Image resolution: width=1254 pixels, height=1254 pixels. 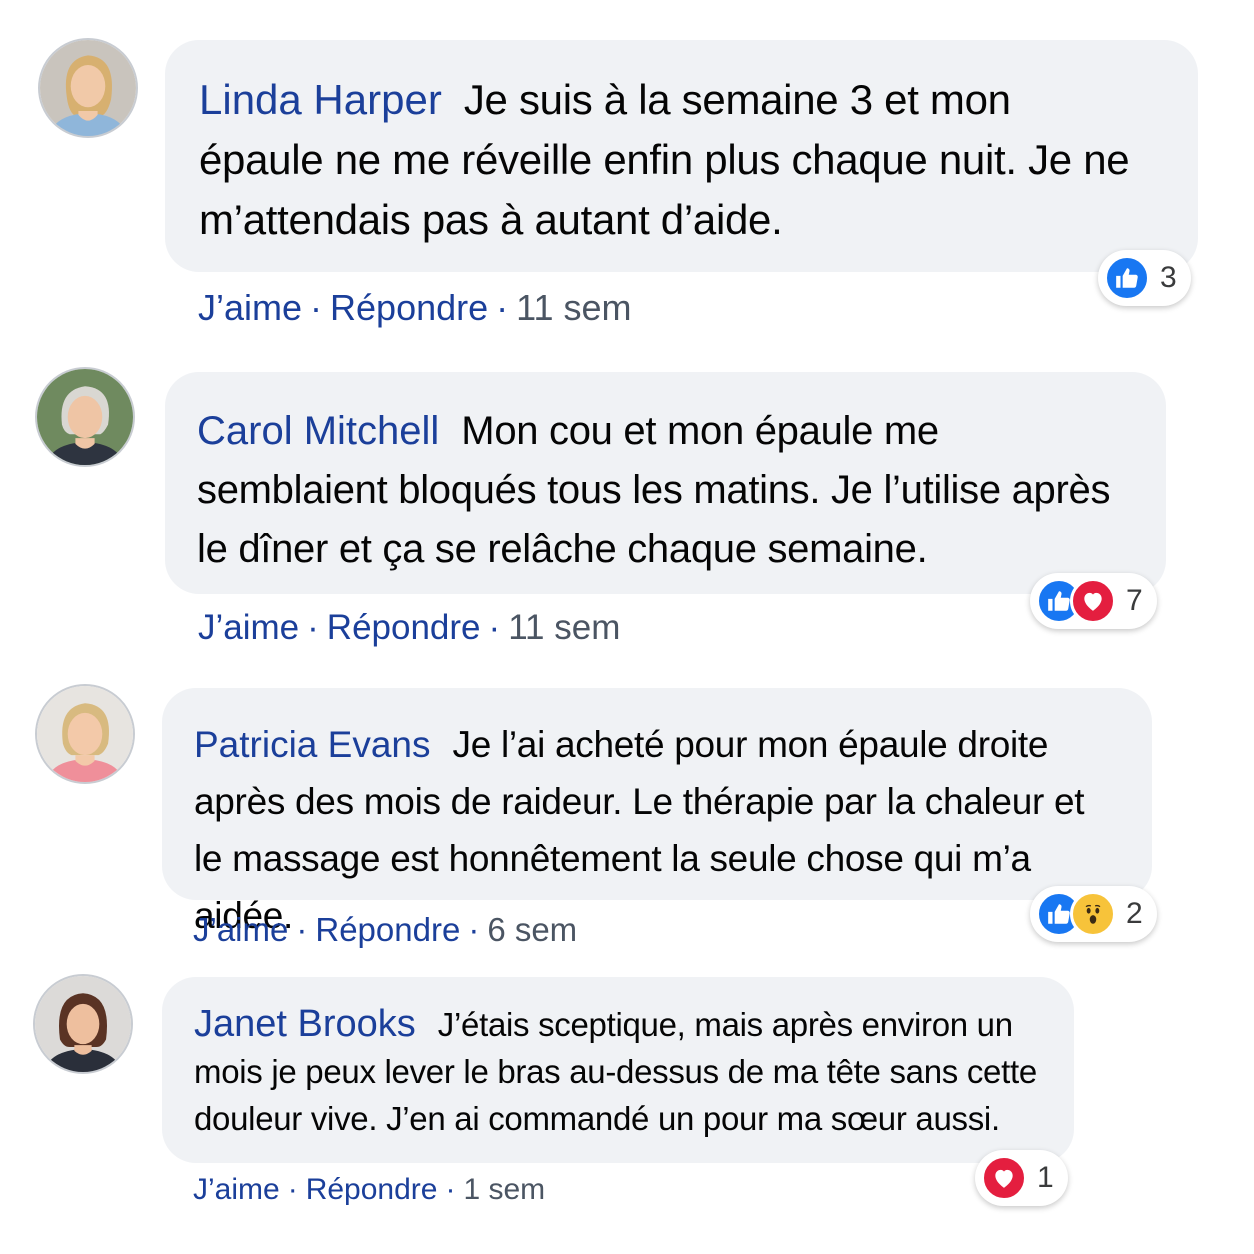 What do you see at coordinates (1134, 913) in the screenshot?
I see `reaction-count: 2` at bounding box center [1134, 913].